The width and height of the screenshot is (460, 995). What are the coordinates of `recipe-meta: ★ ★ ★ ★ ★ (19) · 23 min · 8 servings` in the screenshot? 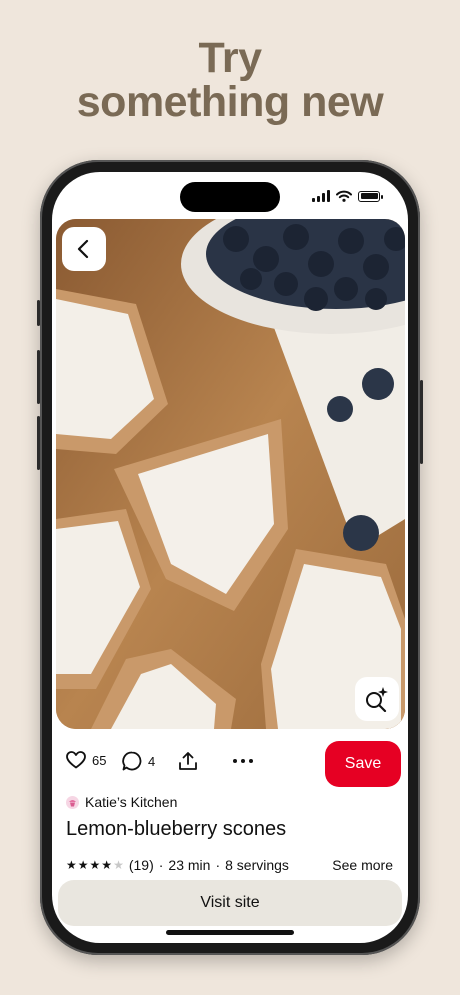 It's located at (177, 865).